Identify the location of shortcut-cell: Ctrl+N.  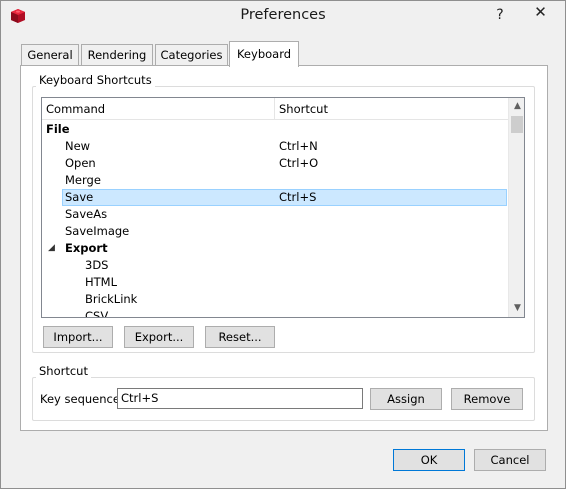
(298, 146).